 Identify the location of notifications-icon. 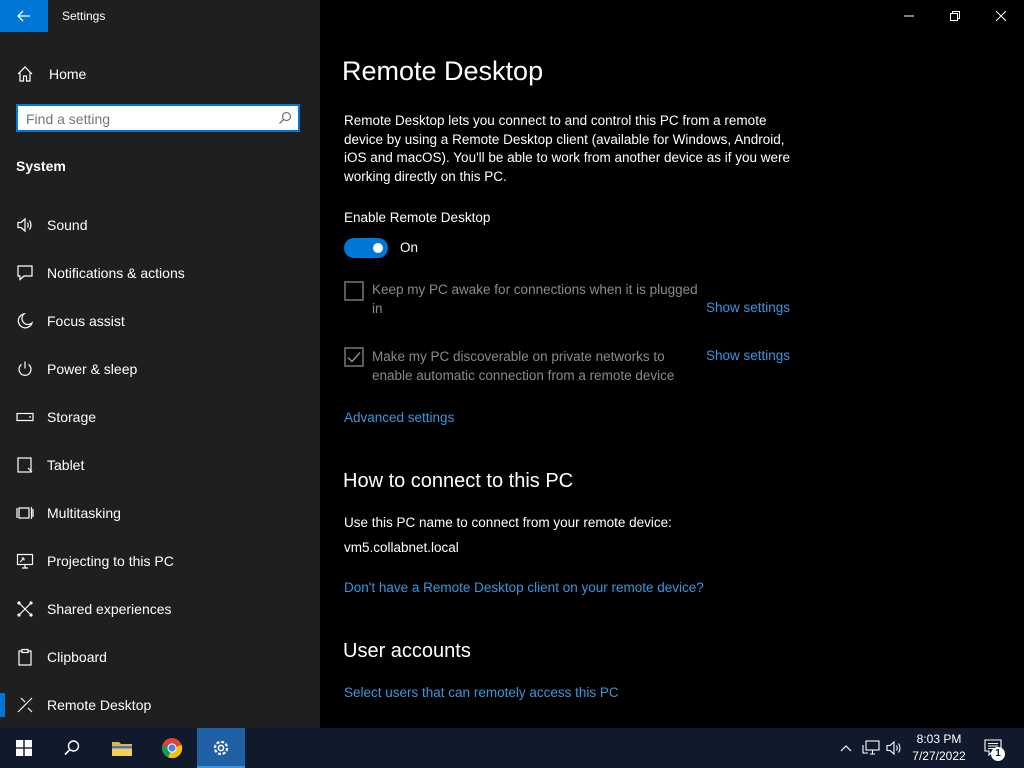
(25, 273).